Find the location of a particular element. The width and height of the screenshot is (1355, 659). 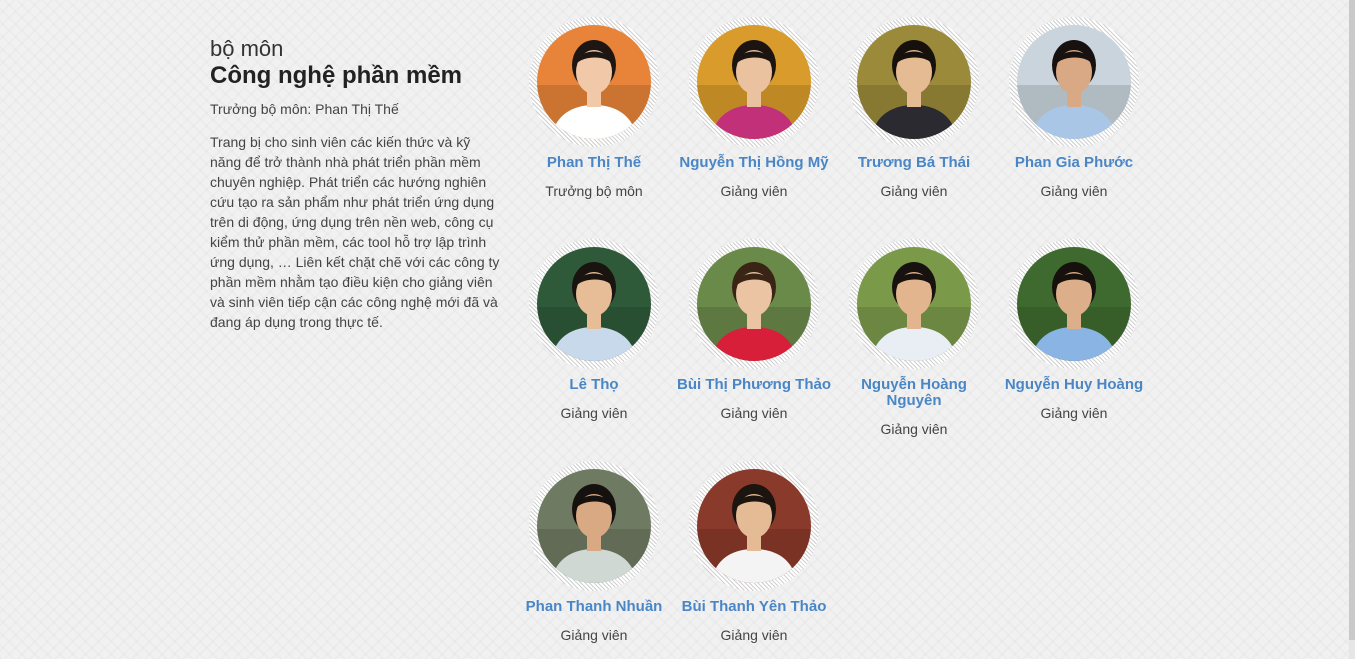

staff-card: Nguyễn Thị Hồng Mỹ Giảng viên is located at coordinates (754, 108).